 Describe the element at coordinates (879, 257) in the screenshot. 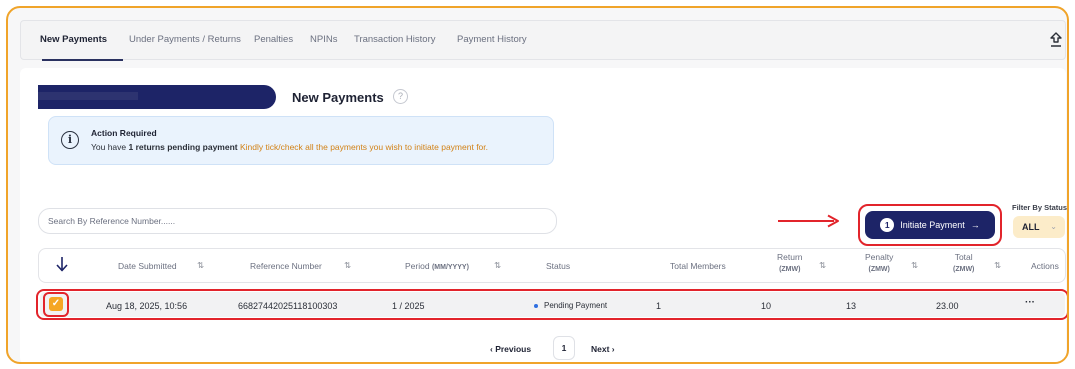

I see `col-penalty-label: Penalty` at that location.